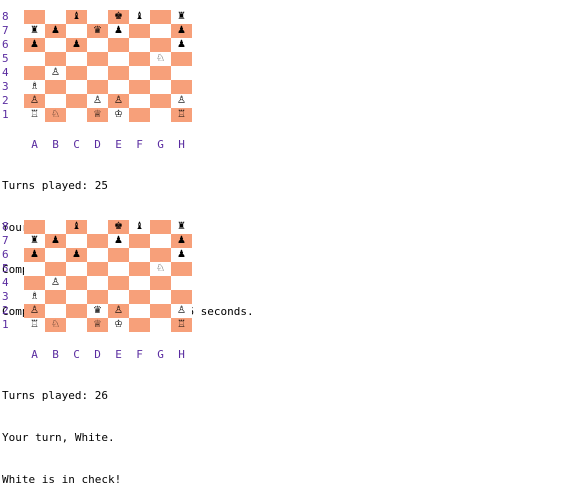 This screenshot has width=566, height=501. Describe the element at coordinates (97, 269) in the screenshot. I see `square-d5` at that location.